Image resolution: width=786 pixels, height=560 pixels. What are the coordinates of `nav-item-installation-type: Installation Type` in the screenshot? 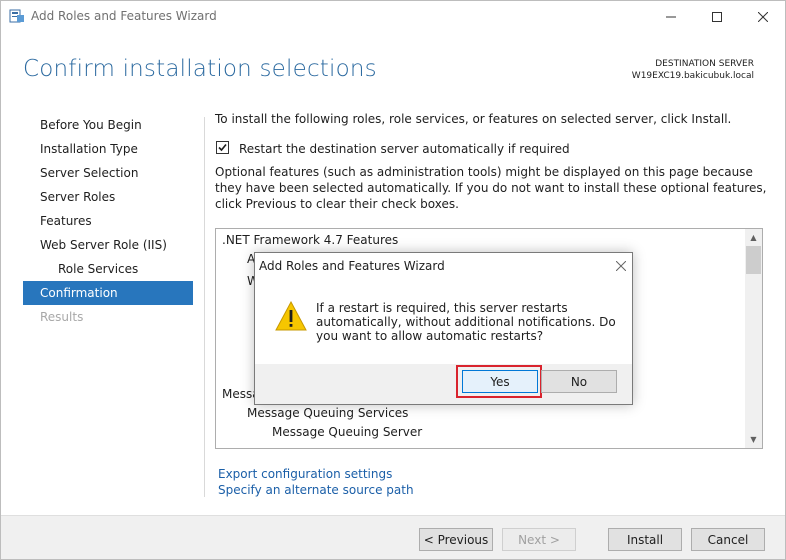 It's located at (108, 149).